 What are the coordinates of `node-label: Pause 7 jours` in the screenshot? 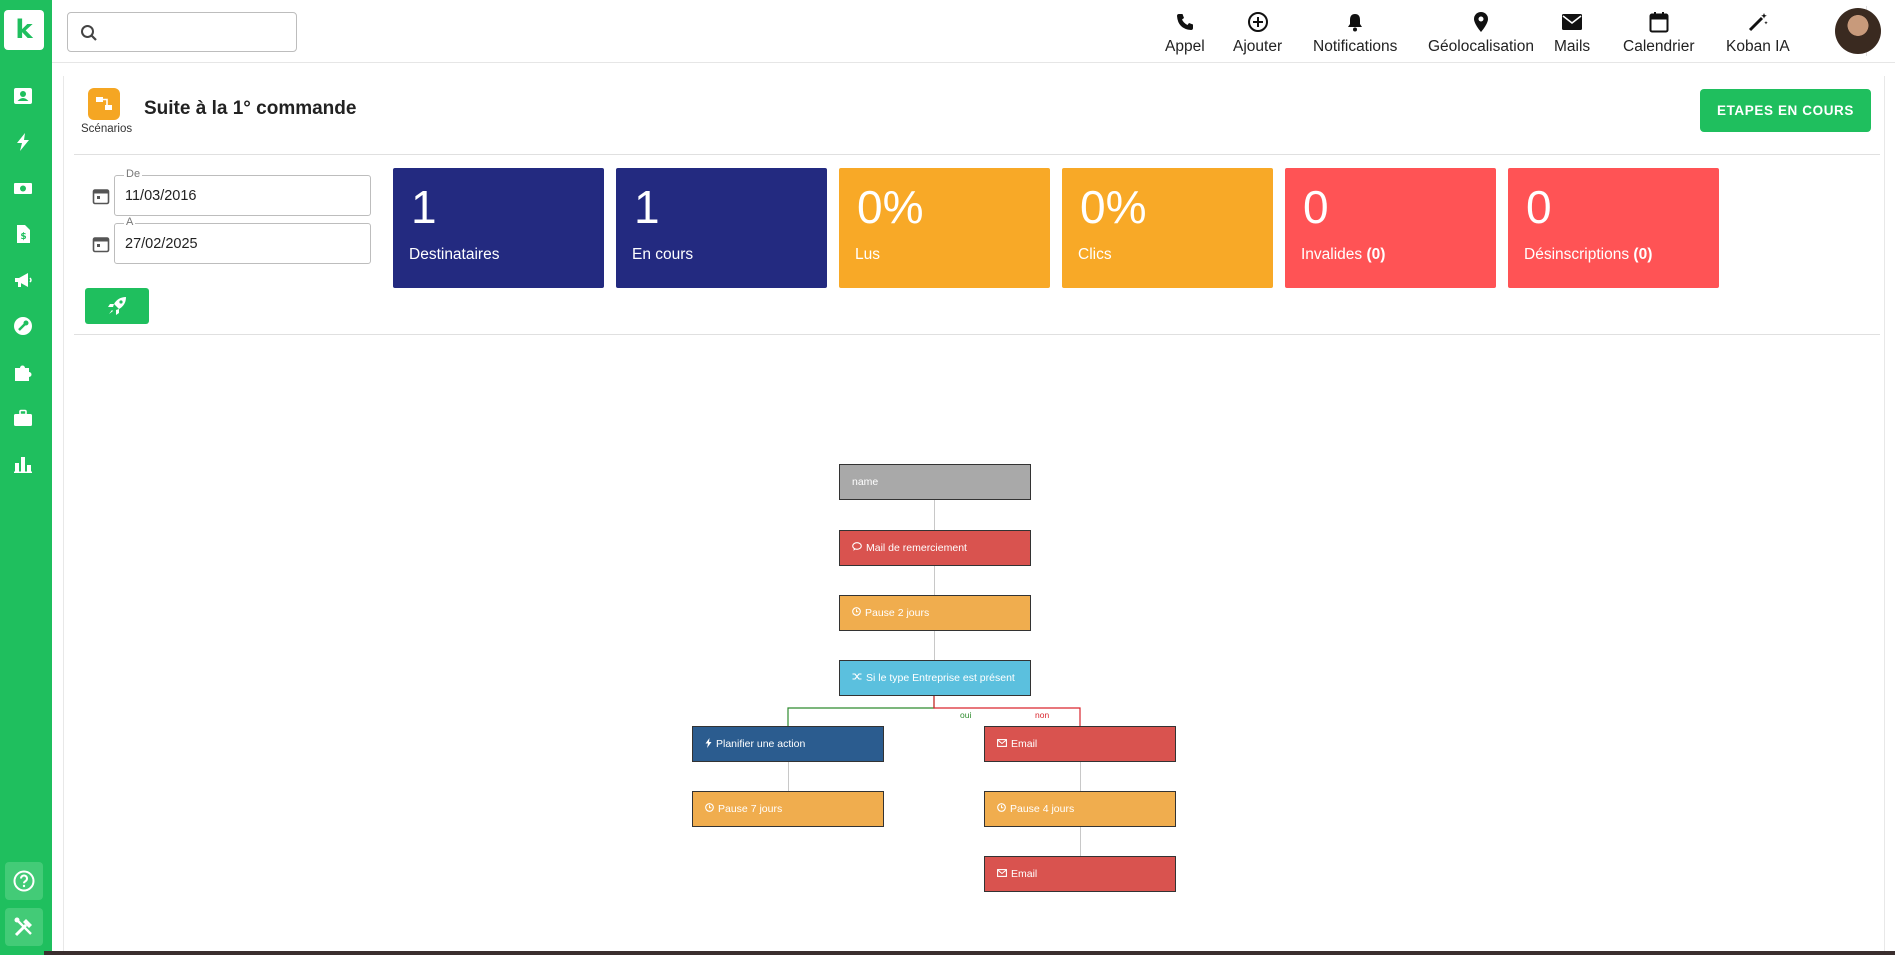 It's located at (750, 809).